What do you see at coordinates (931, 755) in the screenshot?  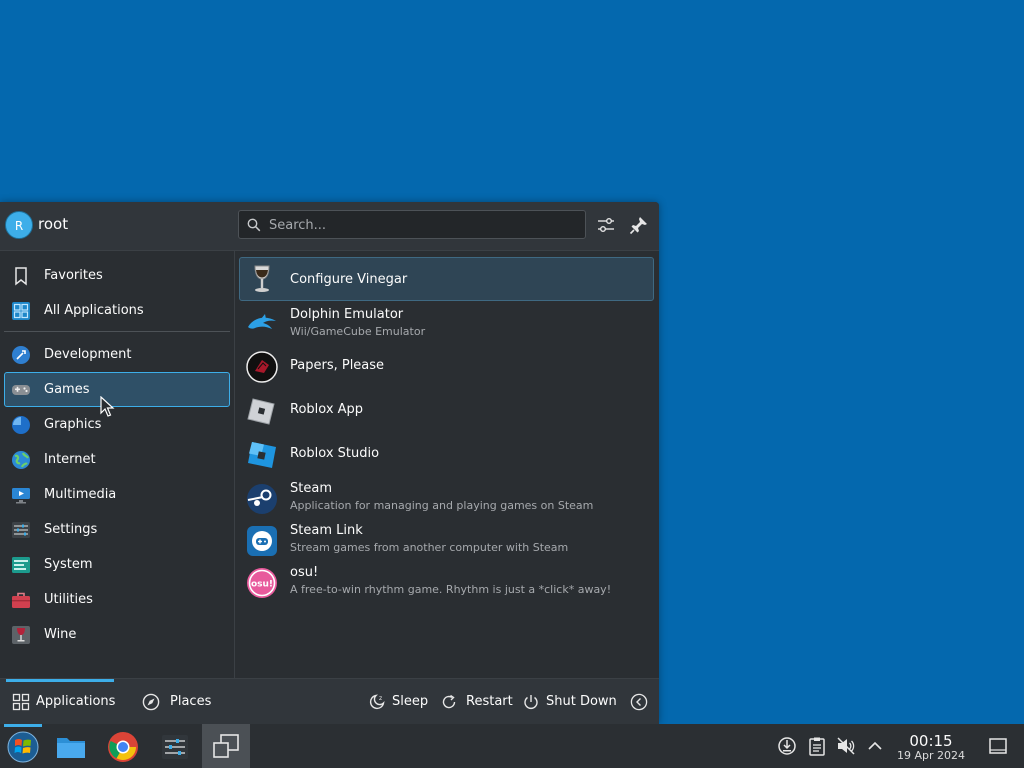 I see `clock-date: 19 Apr 2024` at bounding box center [931, 755].